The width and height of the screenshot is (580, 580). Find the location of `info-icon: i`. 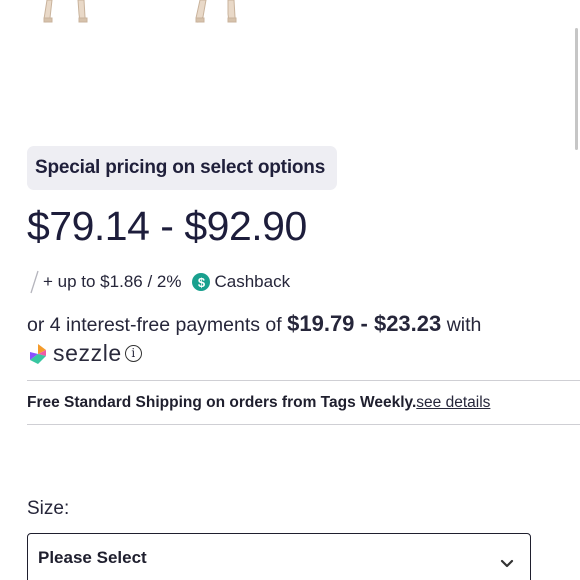

info-icon: i is located at coordinates (133, 353).